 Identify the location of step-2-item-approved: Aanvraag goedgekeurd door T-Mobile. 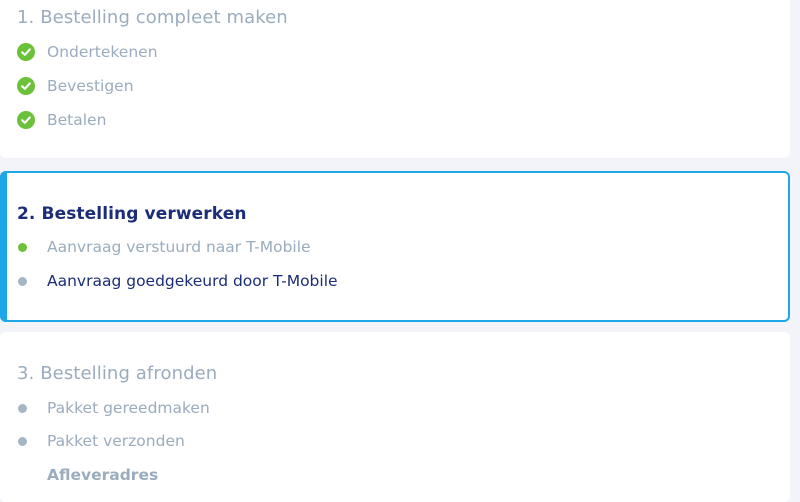
(177, 281).